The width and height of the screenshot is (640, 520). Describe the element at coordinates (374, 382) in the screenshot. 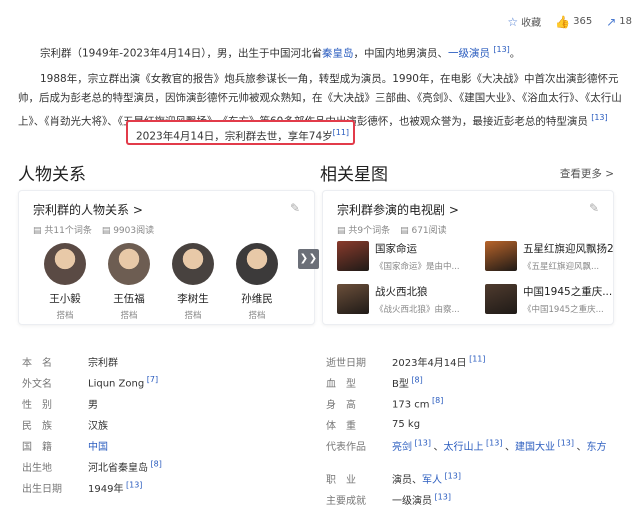

I see `info-row: 血 型 B型 [8]` at that location.